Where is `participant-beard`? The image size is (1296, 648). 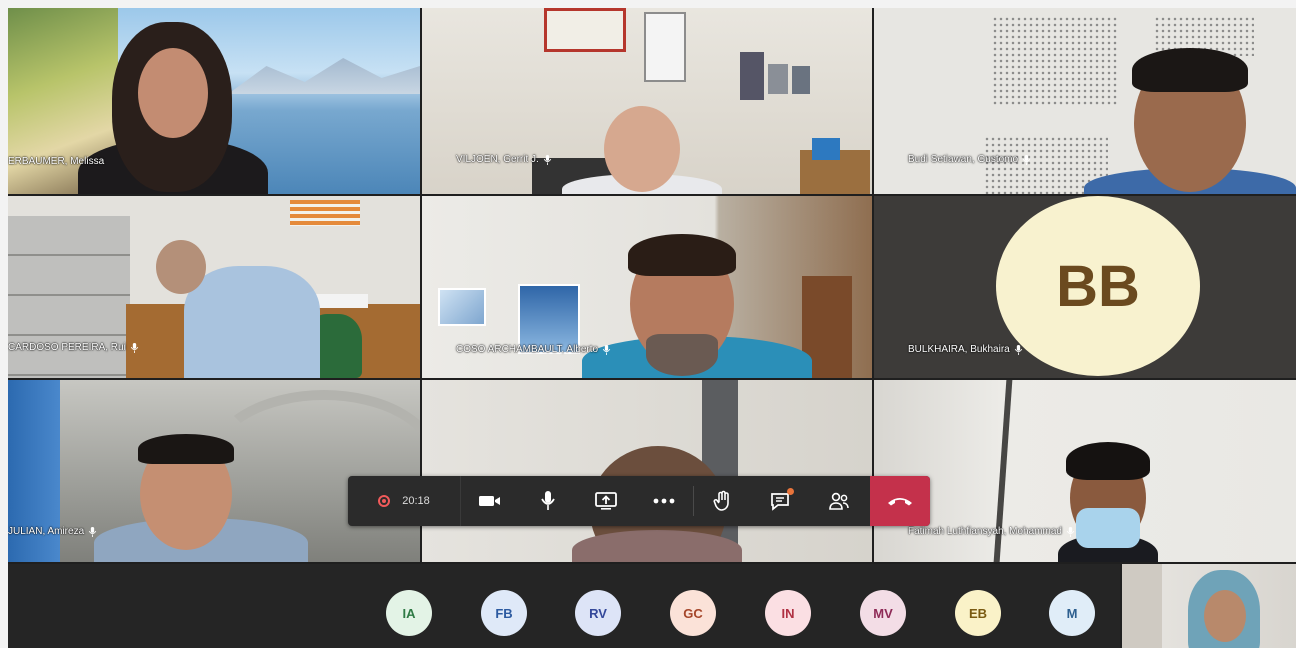 participant-beard is located at coordinates (682, 355).